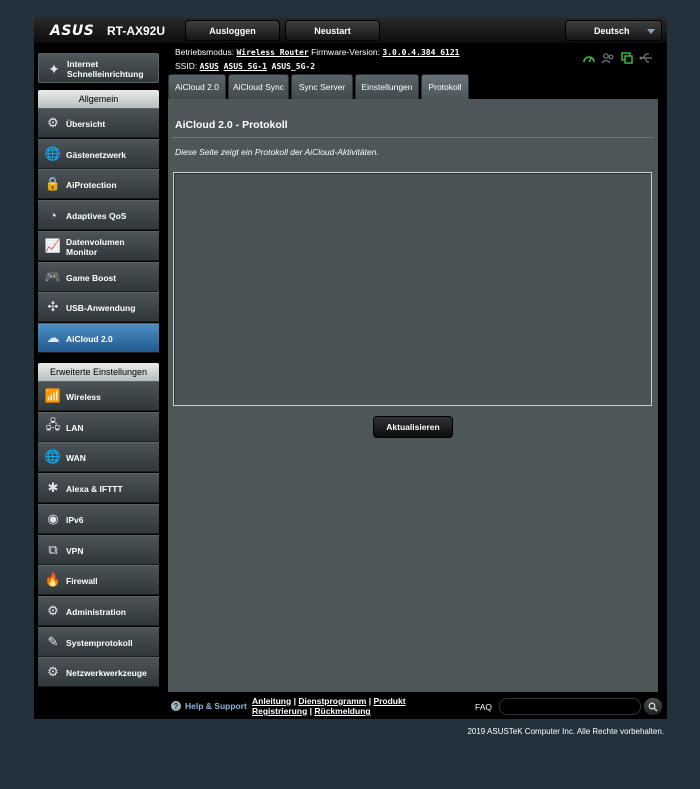 The image size is (700, 789). Describe the element at coordinates (209, 706) in the screenshot. I see `help-support-link: ? Help & Support` at that location.